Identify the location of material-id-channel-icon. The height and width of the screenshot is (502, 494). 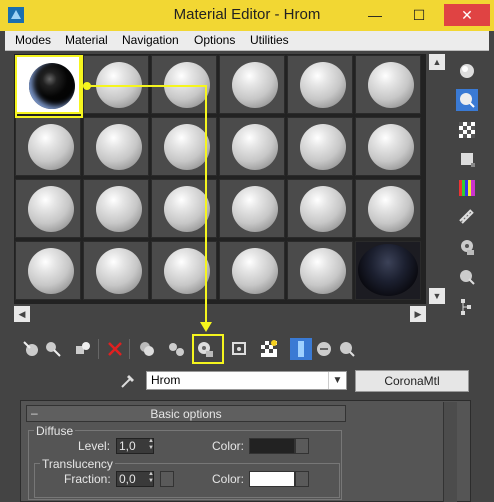
(239, 348).